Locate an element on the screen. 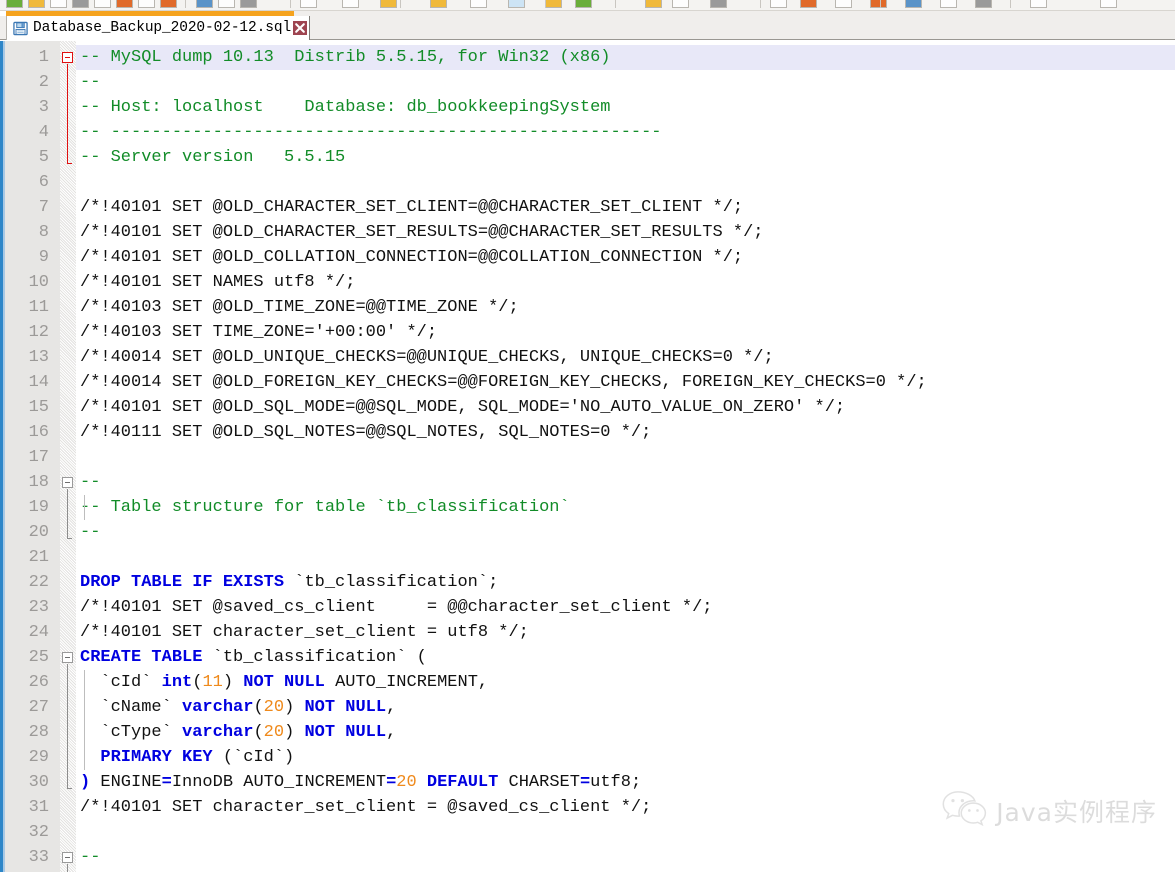 This screenshot has height=872, width=1175. line-number: 10 is located at coordinates (38, 282).